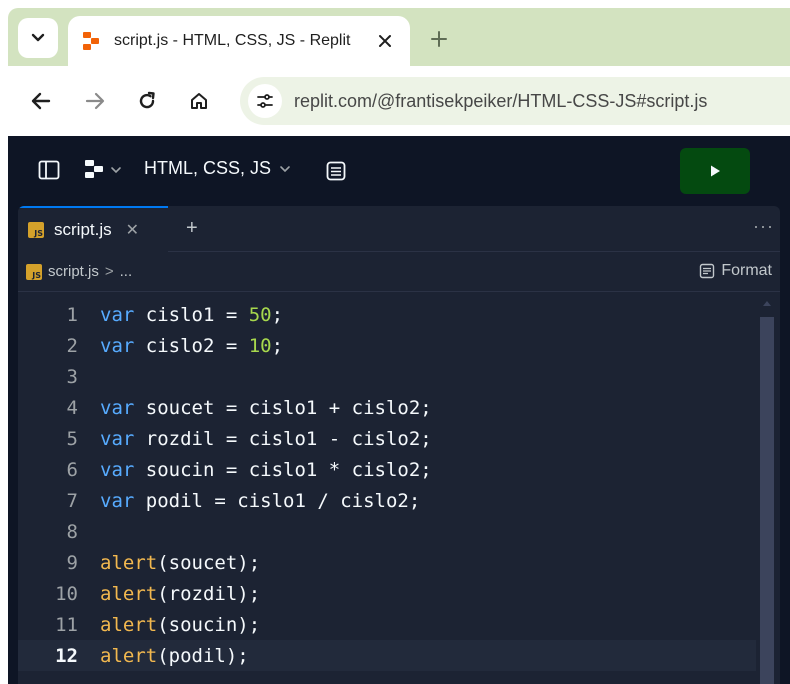  What do you see at coordinates (72, 500) in the screenshot?
I see `line-number: 7` at bounding box center [72, 500].